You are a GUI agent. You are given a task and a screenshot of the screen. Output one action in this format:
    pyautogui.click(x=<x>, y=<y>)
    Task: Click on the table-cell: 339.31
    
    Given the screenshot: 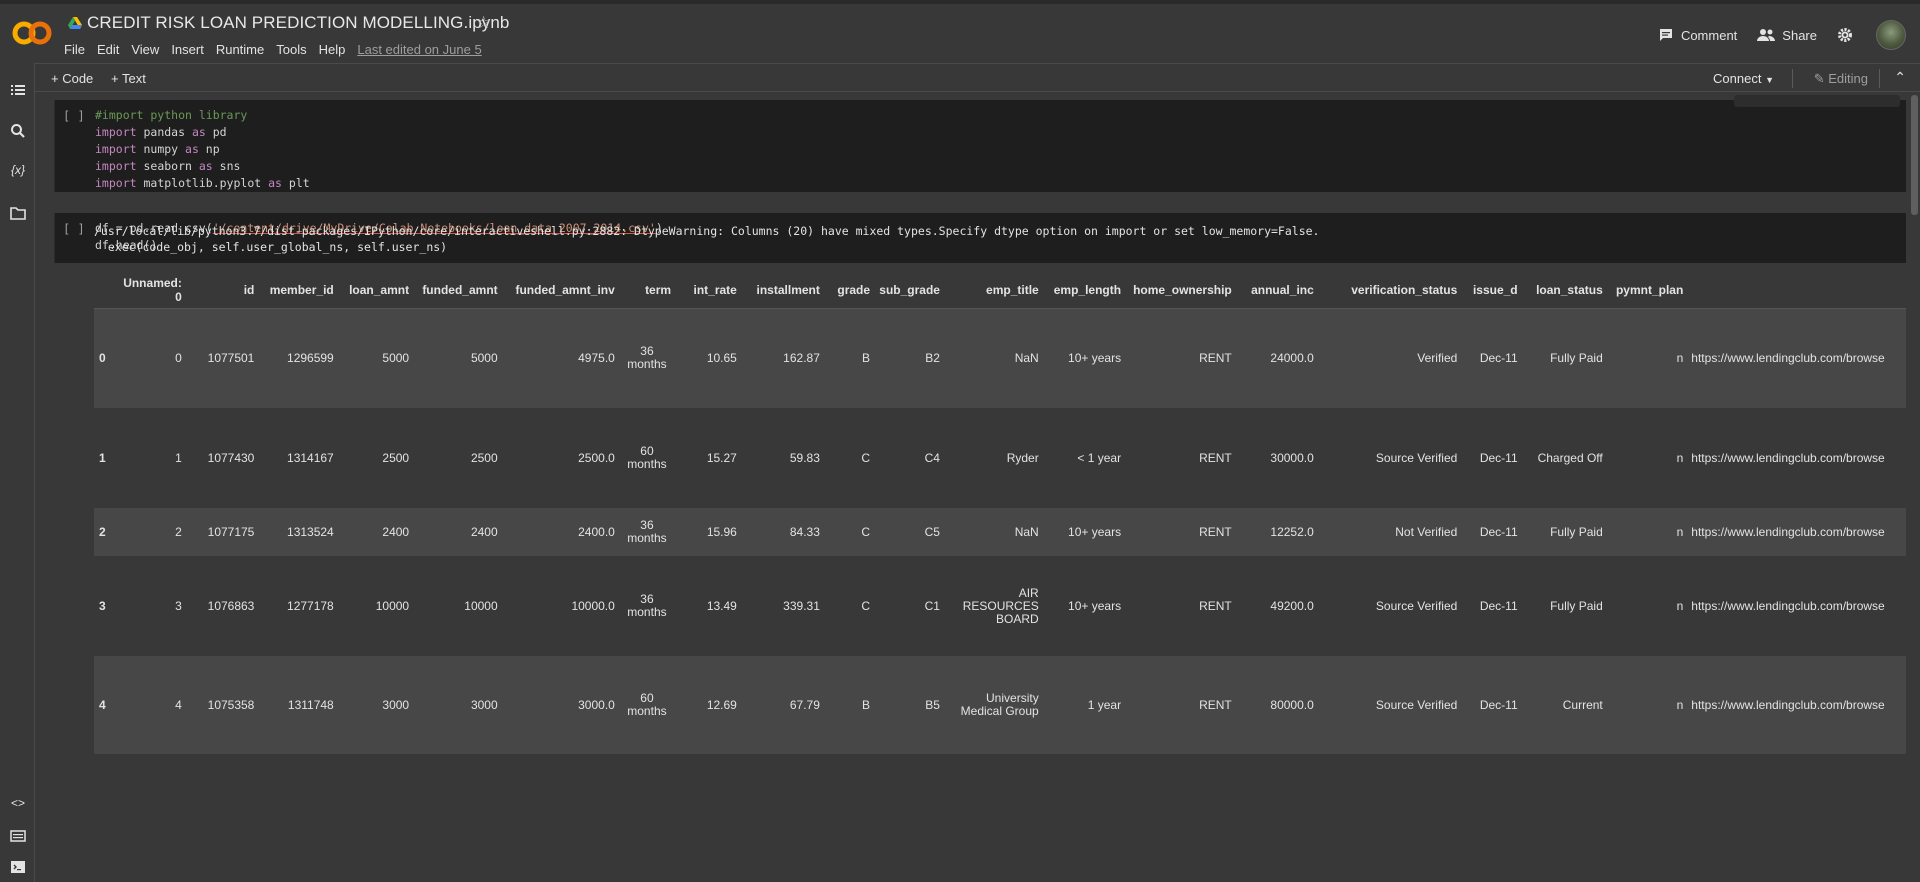 What is the action you would take?
    pyautogui.click(x=801, y=606)
    